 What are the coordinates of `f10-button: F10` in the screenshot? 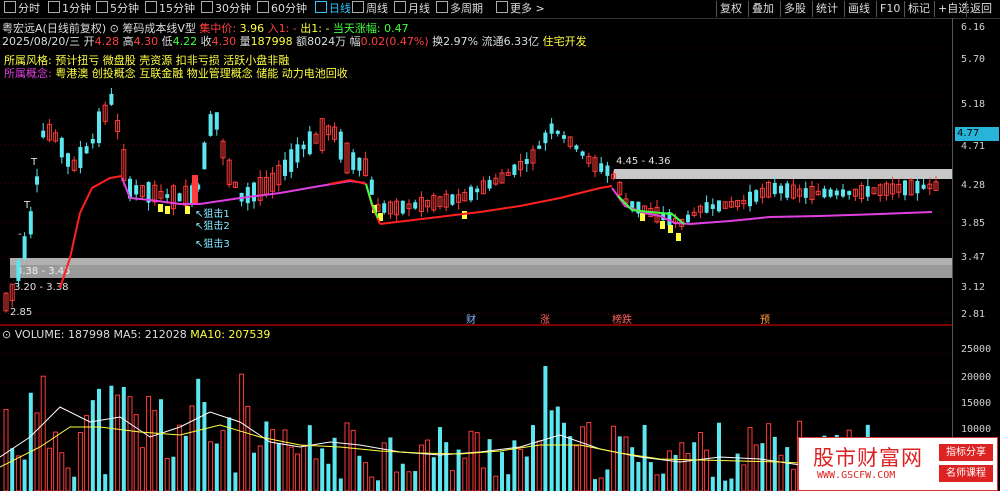 It's located at (889, 9).